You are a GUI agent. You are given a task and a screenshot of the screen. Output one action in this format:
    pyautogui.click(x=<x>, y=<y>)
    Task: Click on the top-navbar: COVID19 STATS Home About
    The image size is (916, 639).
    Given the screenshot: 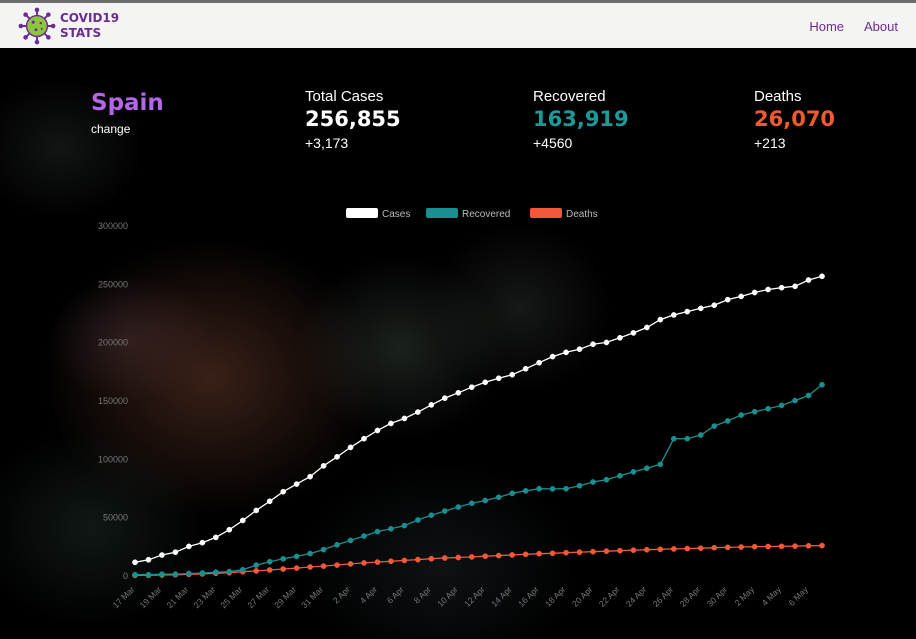 What is the action you would take?
    pyautogui.click(x=458, y=24)
    